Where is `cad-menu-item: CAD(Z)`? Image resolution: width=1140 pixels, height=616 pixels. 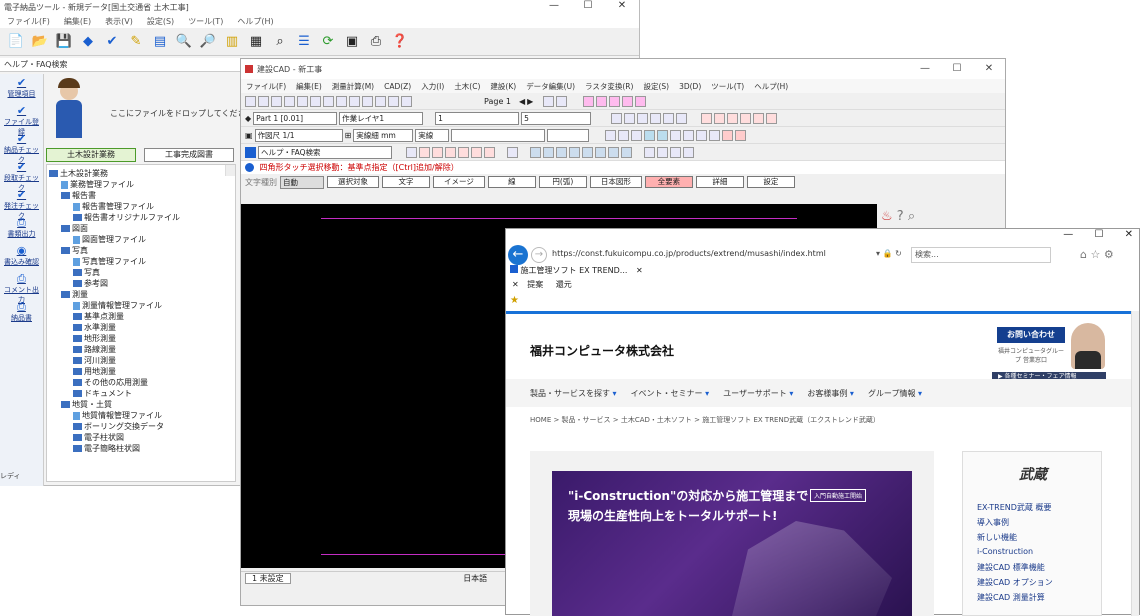
cad-menu-item: CAD(Z) is located at coordinates (397, 86).